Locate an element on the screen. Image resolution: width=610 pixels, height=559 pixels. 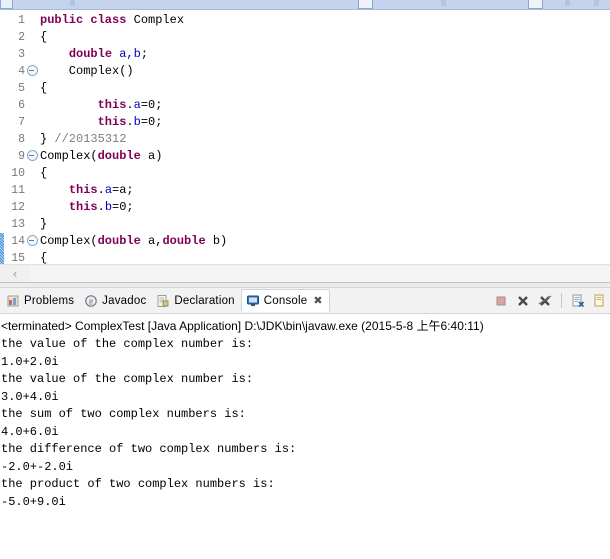
code-line: 14 Complex(double a,double b) is located at coordinates (305, 241).